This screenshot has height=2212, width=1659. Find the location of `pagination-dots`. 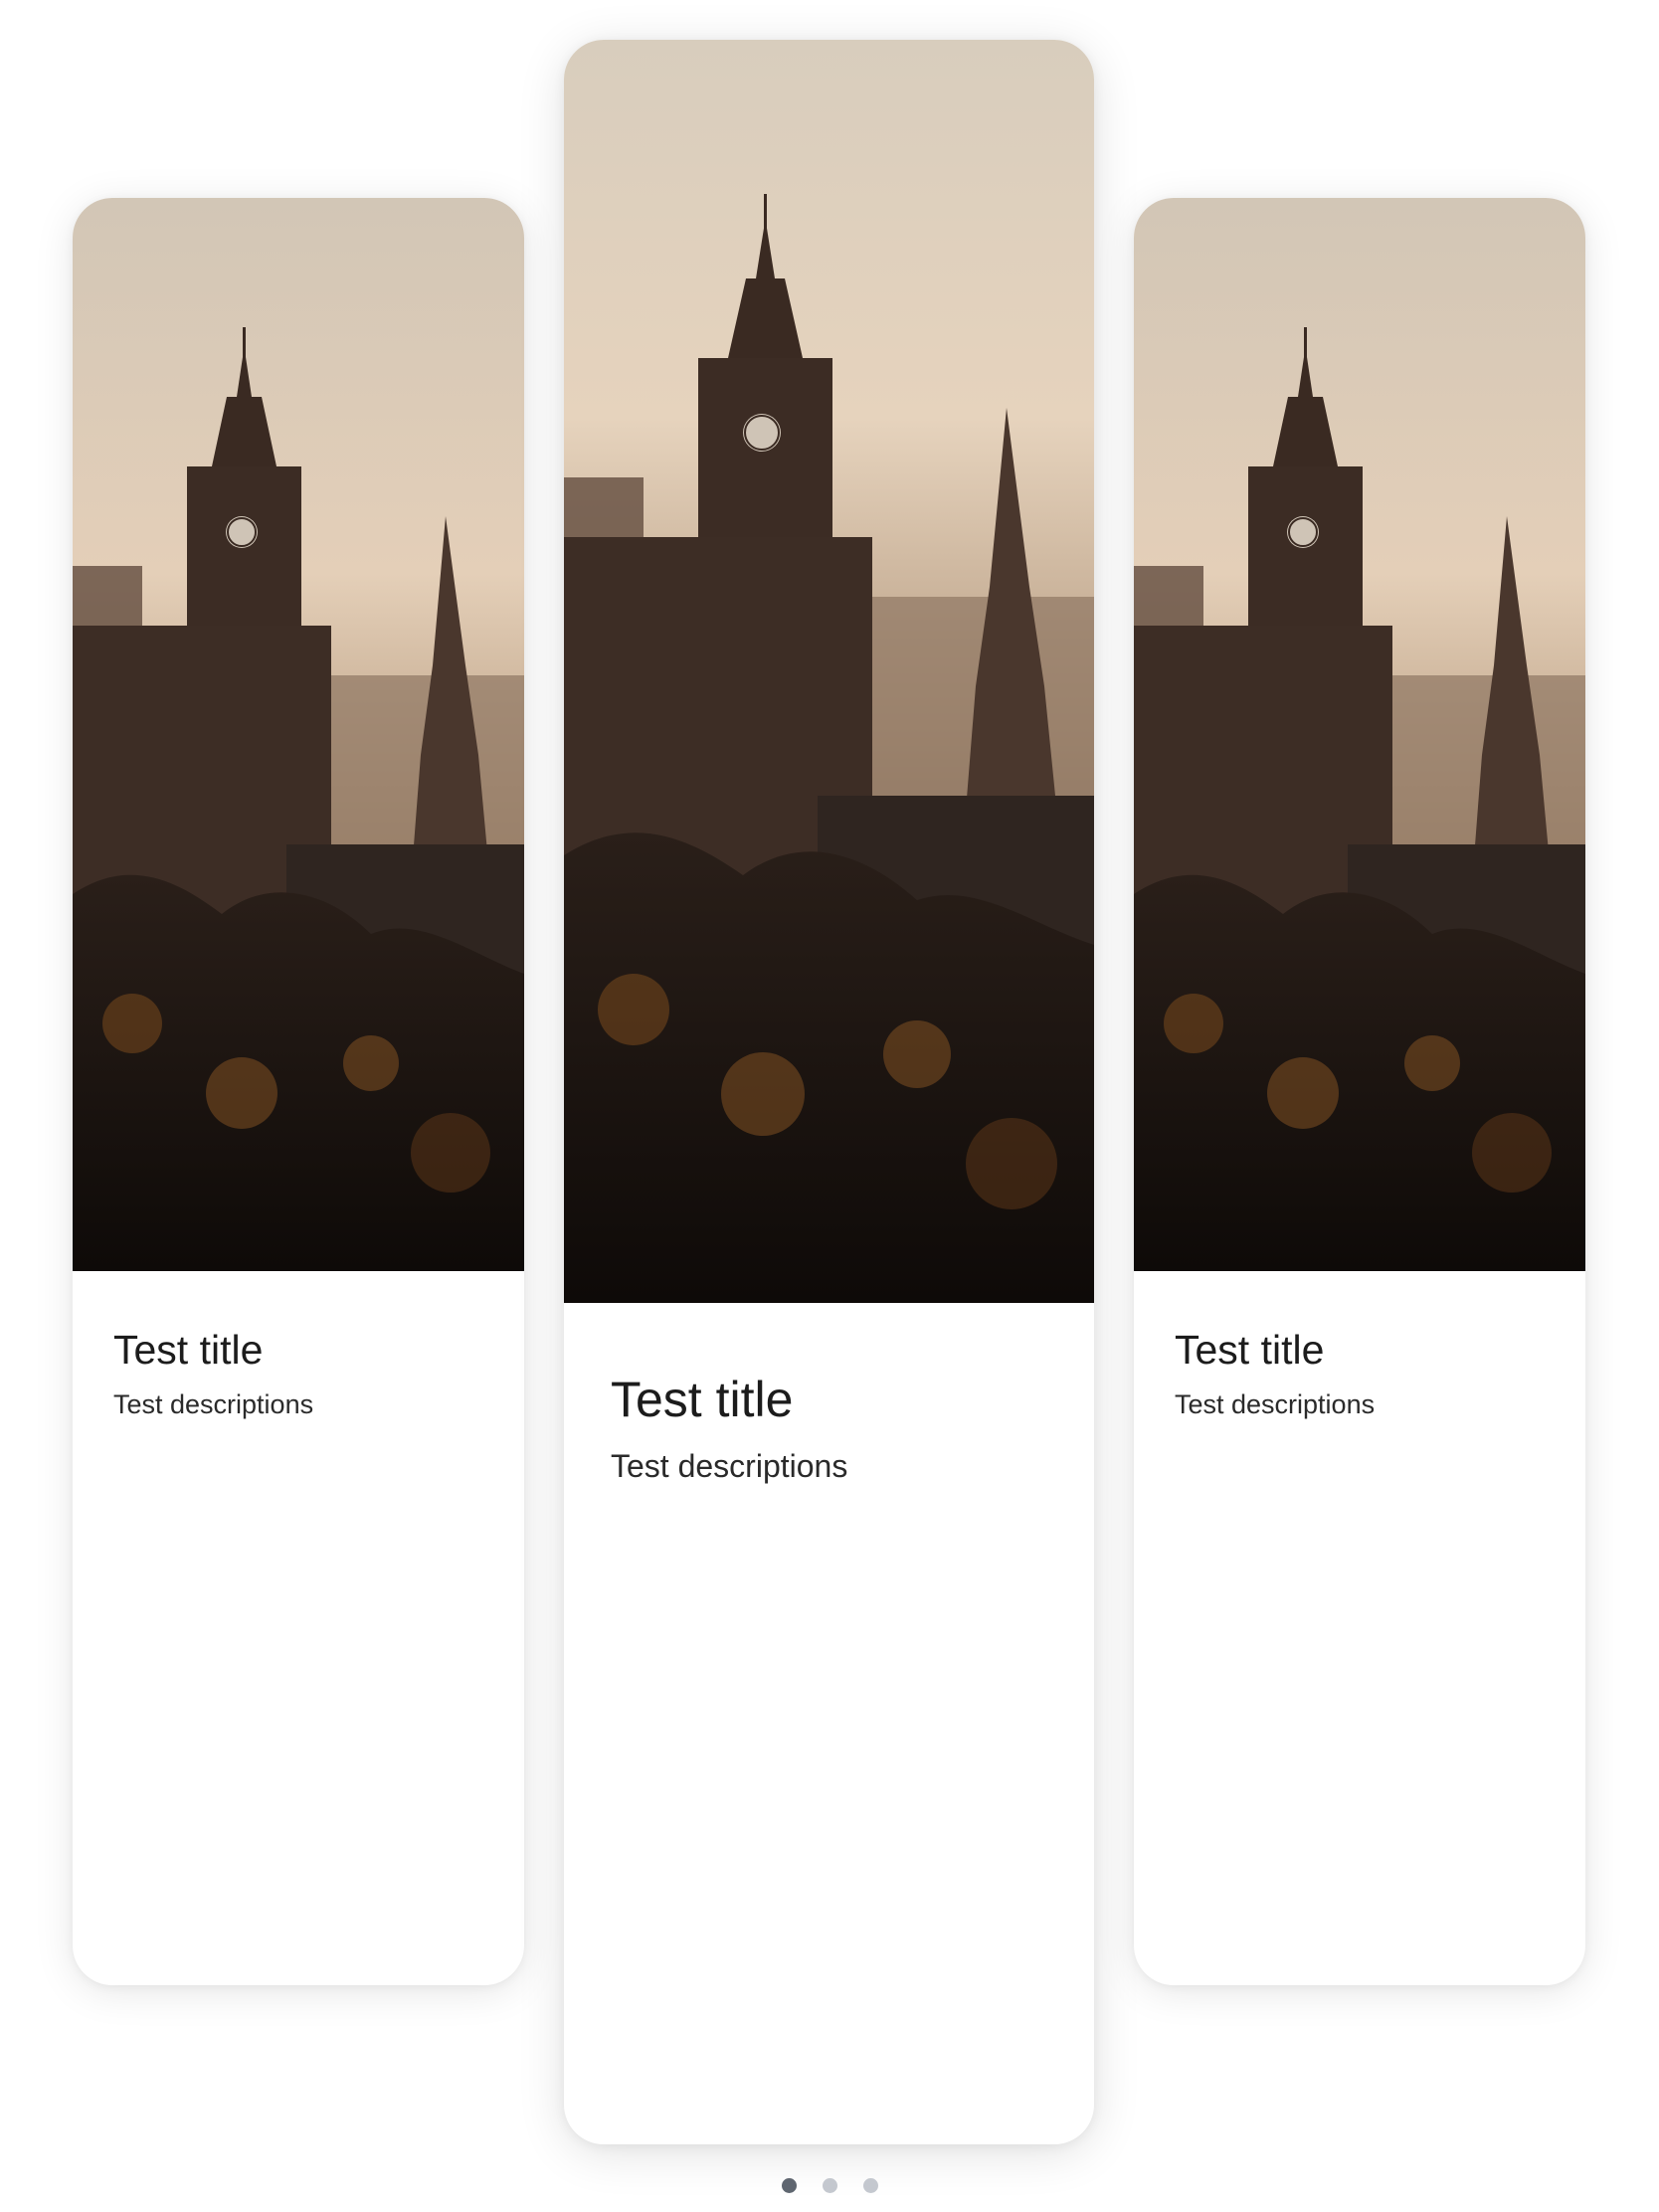

pagination-dots is located at coordinates (829, 2185).